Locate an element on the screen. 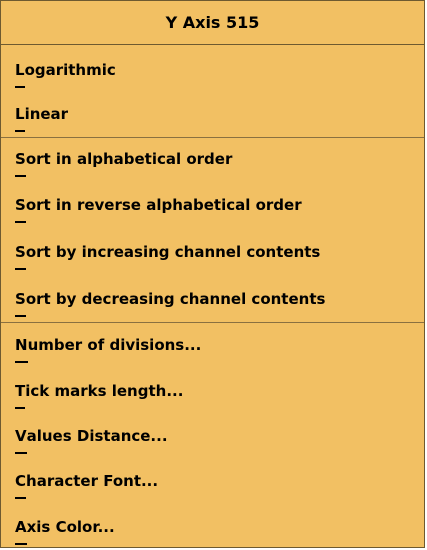 The height and width of the screenshot is (550, 427). menu-item-sort-increasing-contents: Sort by increasing channel contents is located at coordinates (212, 252).